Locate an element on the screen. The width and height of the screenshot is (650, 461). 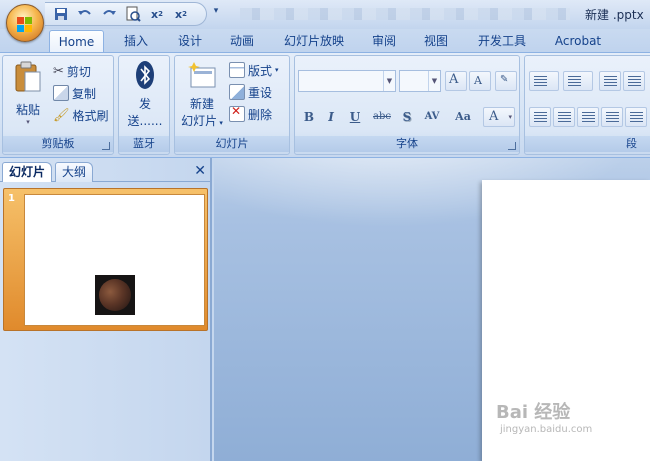
tab-view: 视图 is located at coordinates (436, 41).